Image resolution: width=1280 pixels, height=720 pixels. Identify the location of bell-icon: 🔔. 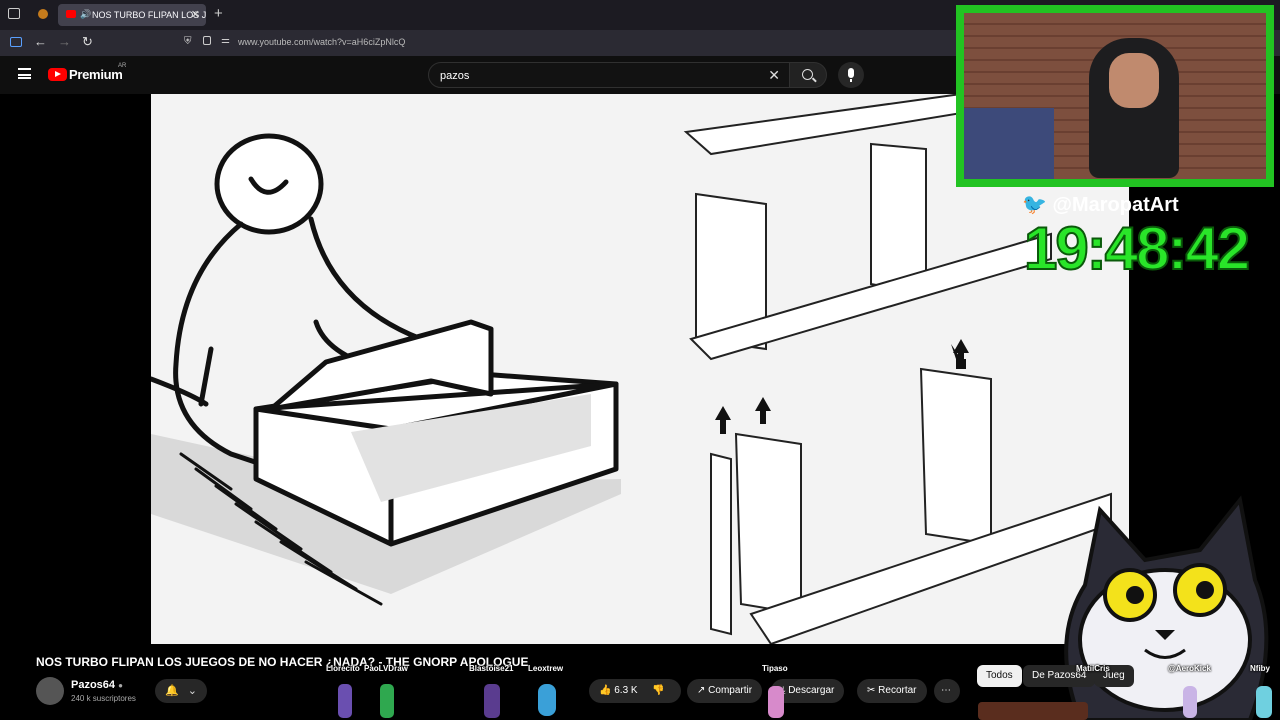
(172, 691).